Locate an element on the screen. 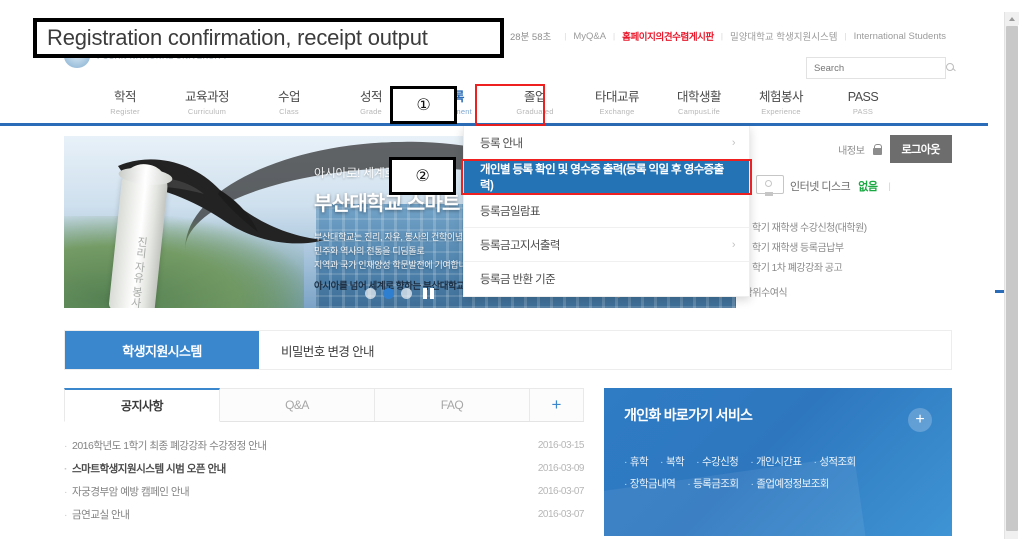 Image resolution: width=1024 pixels, height=551 pixels. notice-row: · 2016학년도 1학기 최종 폐강강좌 수강정정 안내 2016-03-15 is located at coordinates (324, 445).